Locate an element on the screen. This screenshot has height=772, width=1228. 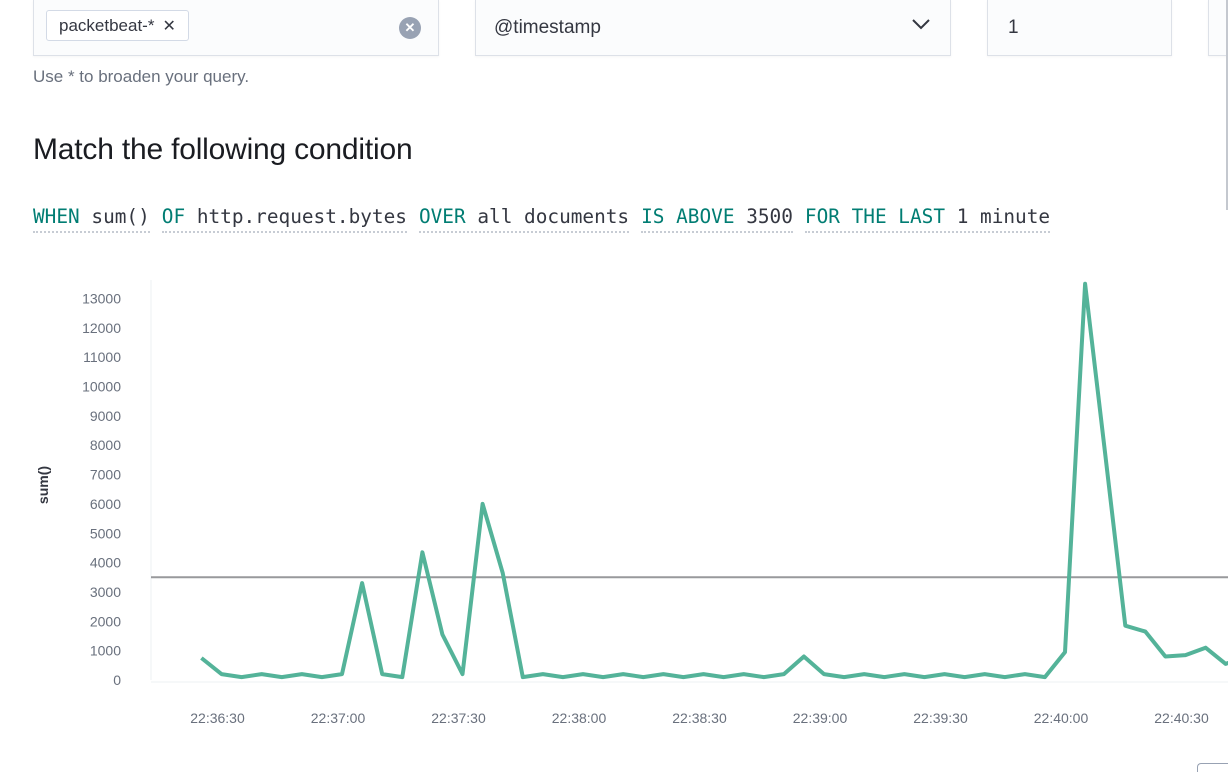
x-tick-label: 22:36:30 is located at coordinates (217, 718).